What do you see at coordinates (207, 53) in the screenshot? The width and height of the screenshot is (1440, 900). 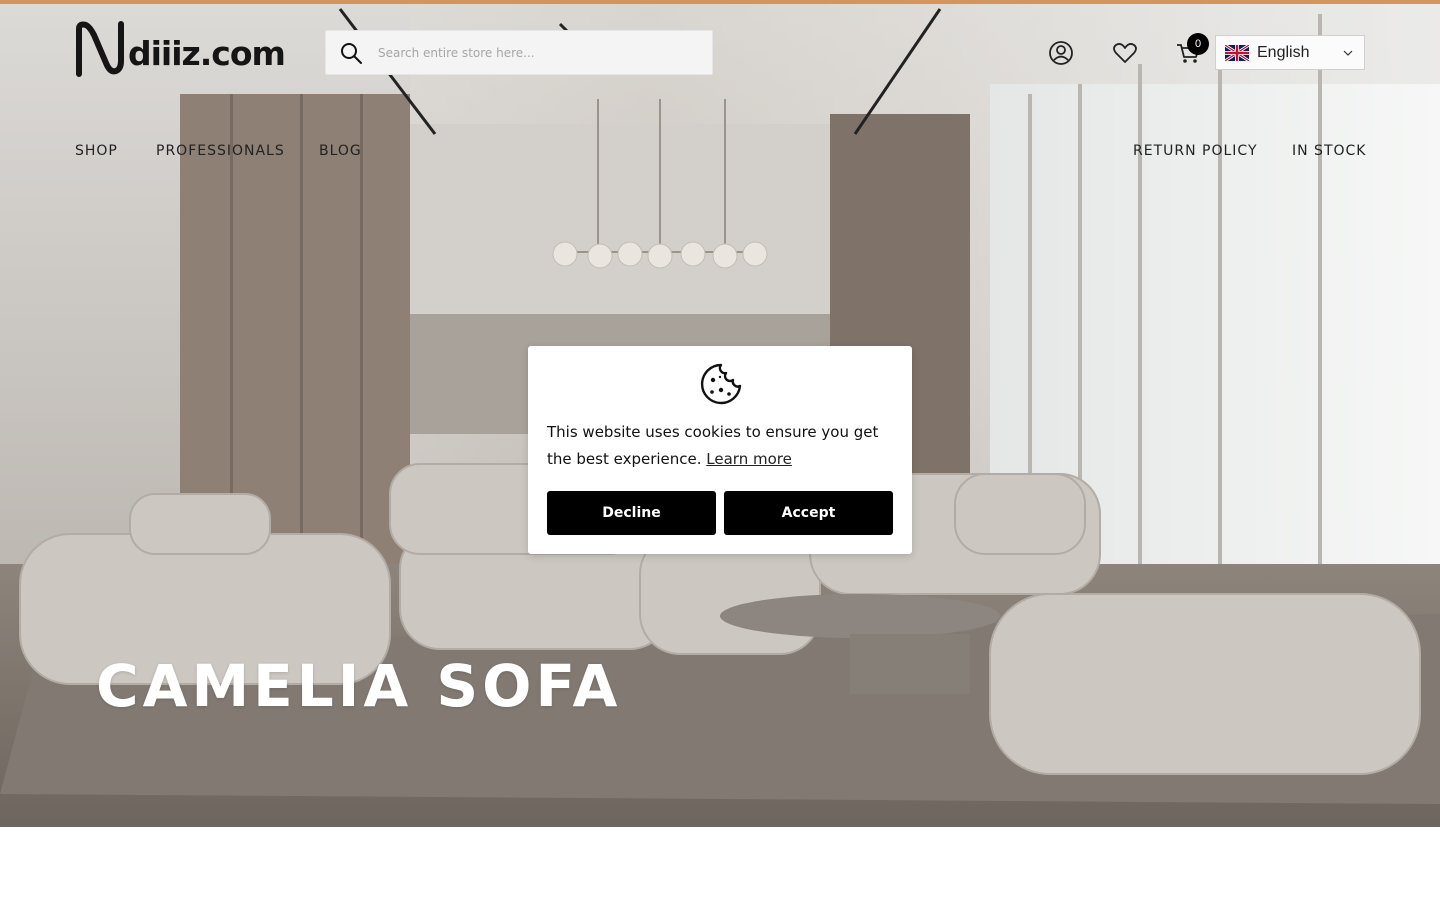 I see `logo-text: diiiz.com` at bounding box center [207, 53].